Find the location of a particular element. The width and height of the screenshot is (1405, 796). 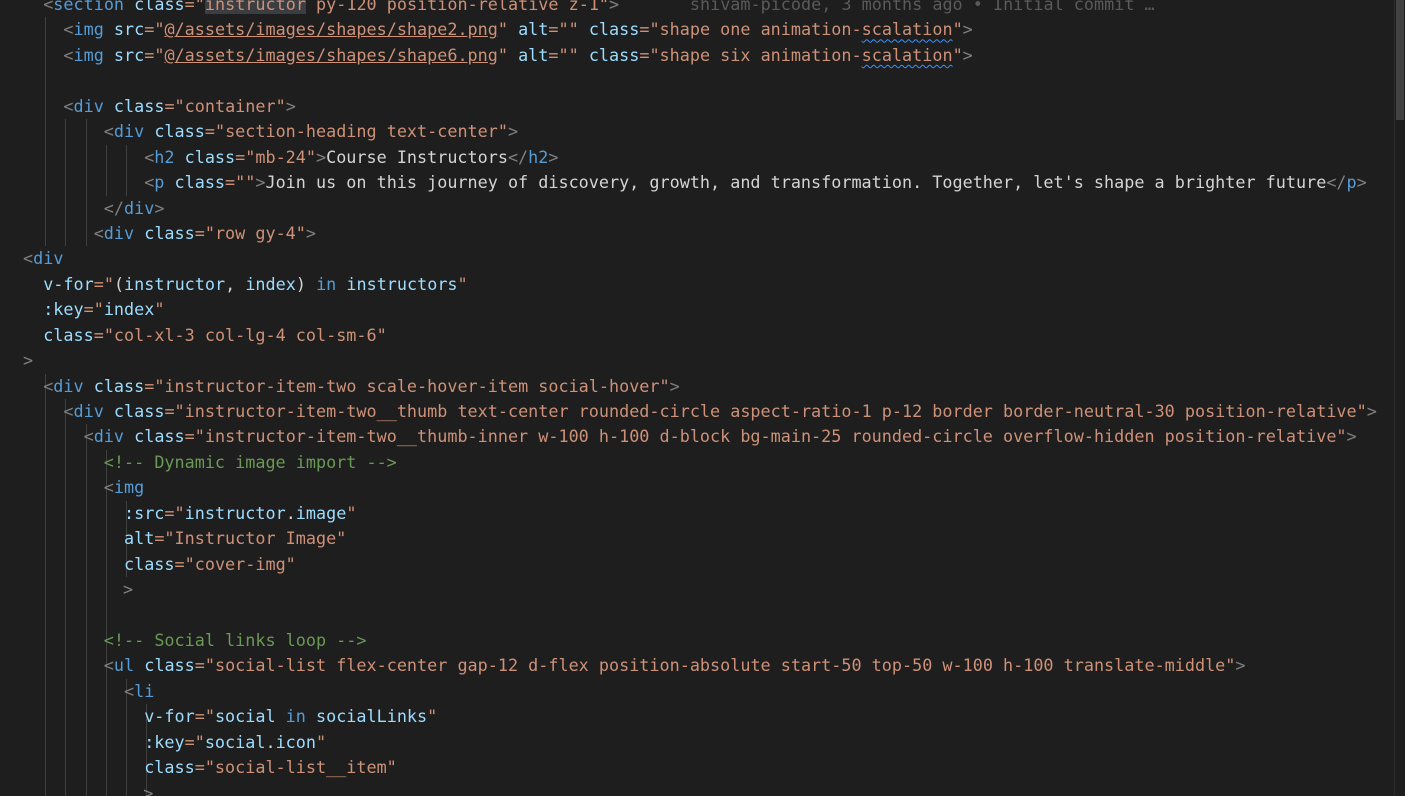

code-line: <!-- Dynamic image import --> is located at coordinates (697, 462).